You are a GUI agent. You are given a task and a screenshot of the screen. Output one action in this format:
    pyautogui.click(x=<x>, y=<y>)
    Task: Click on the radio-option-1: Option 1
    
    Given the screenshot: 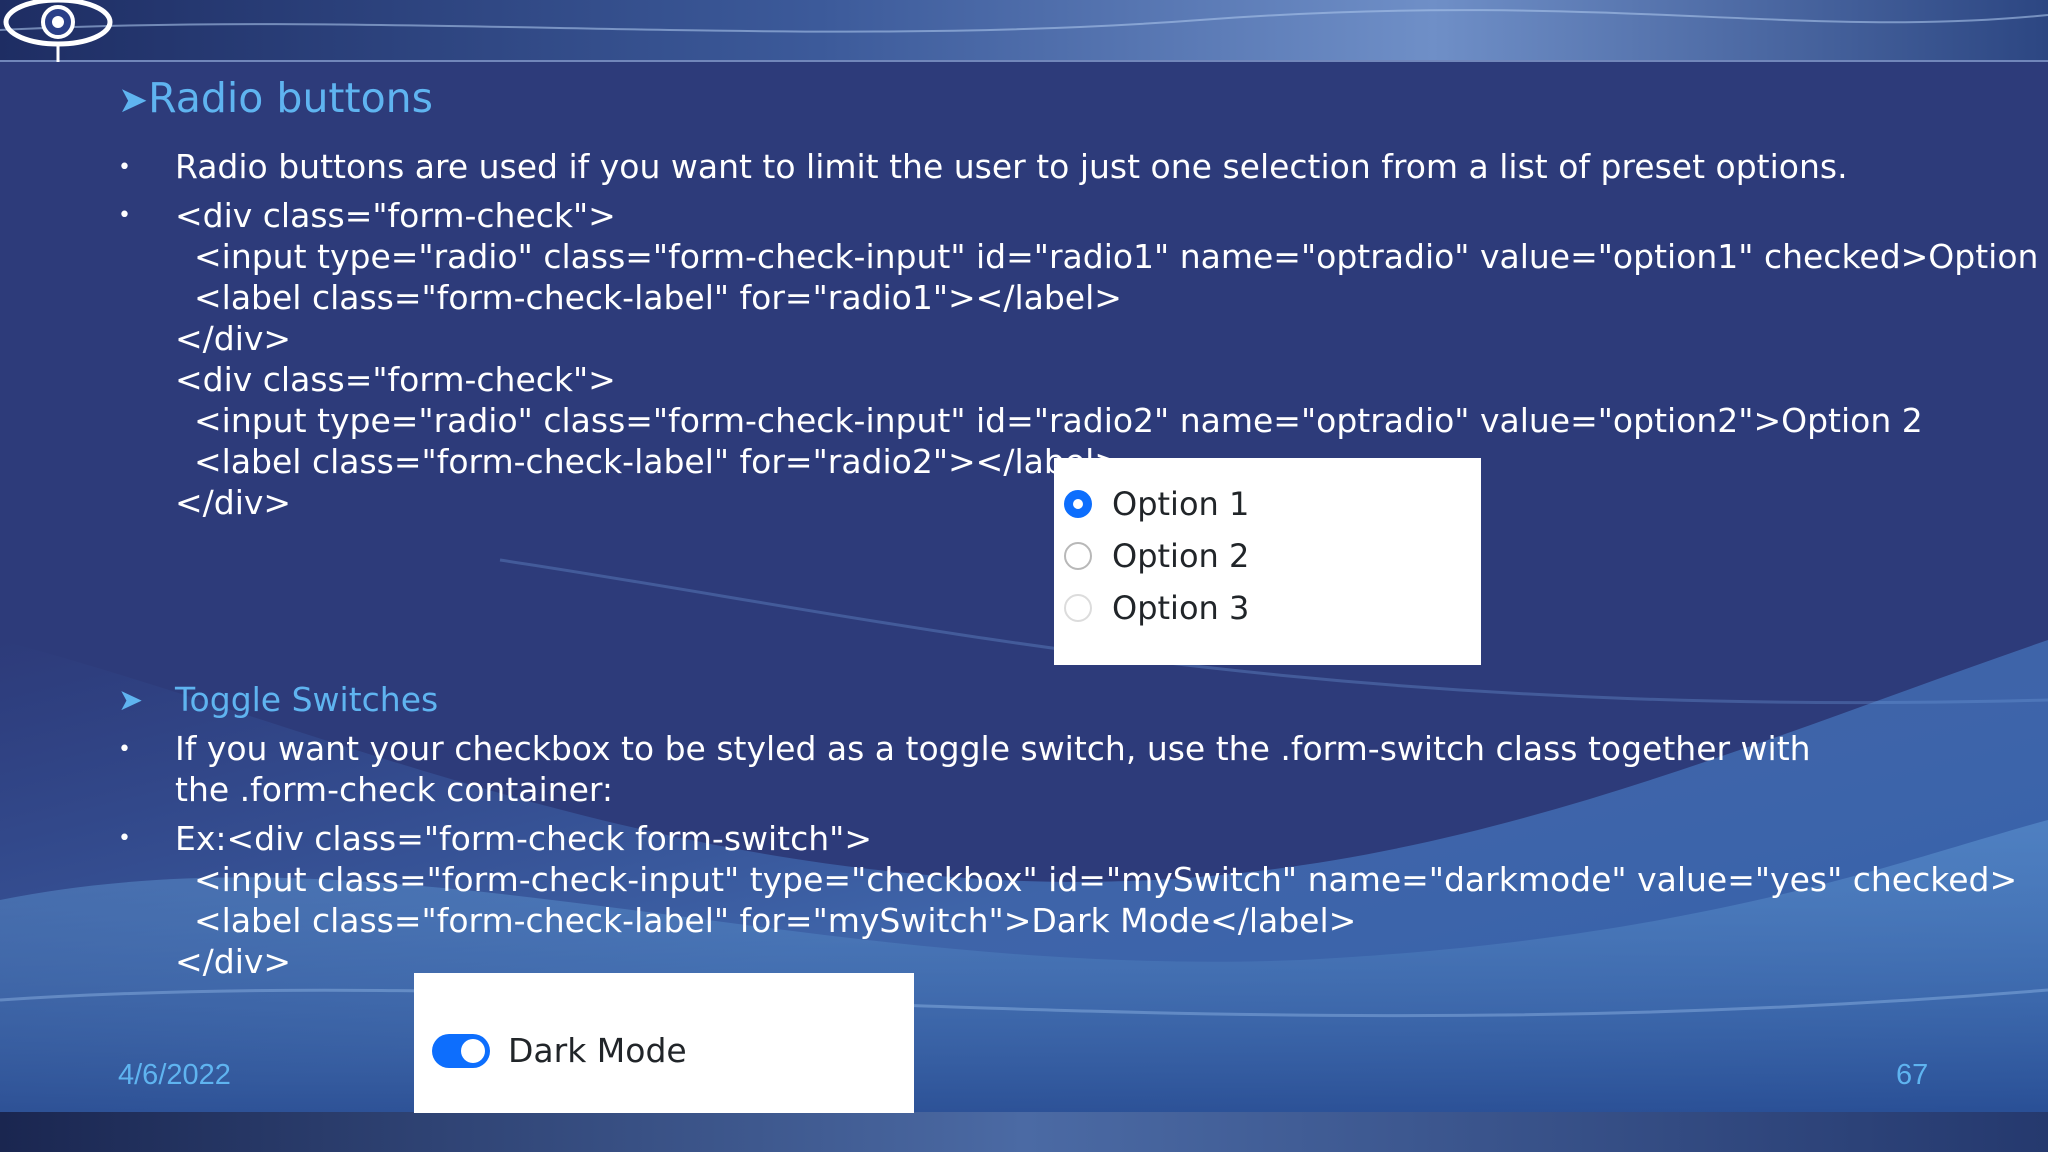 What is the action you would take?
    pyautogui.click(x=1156, y=504)
    